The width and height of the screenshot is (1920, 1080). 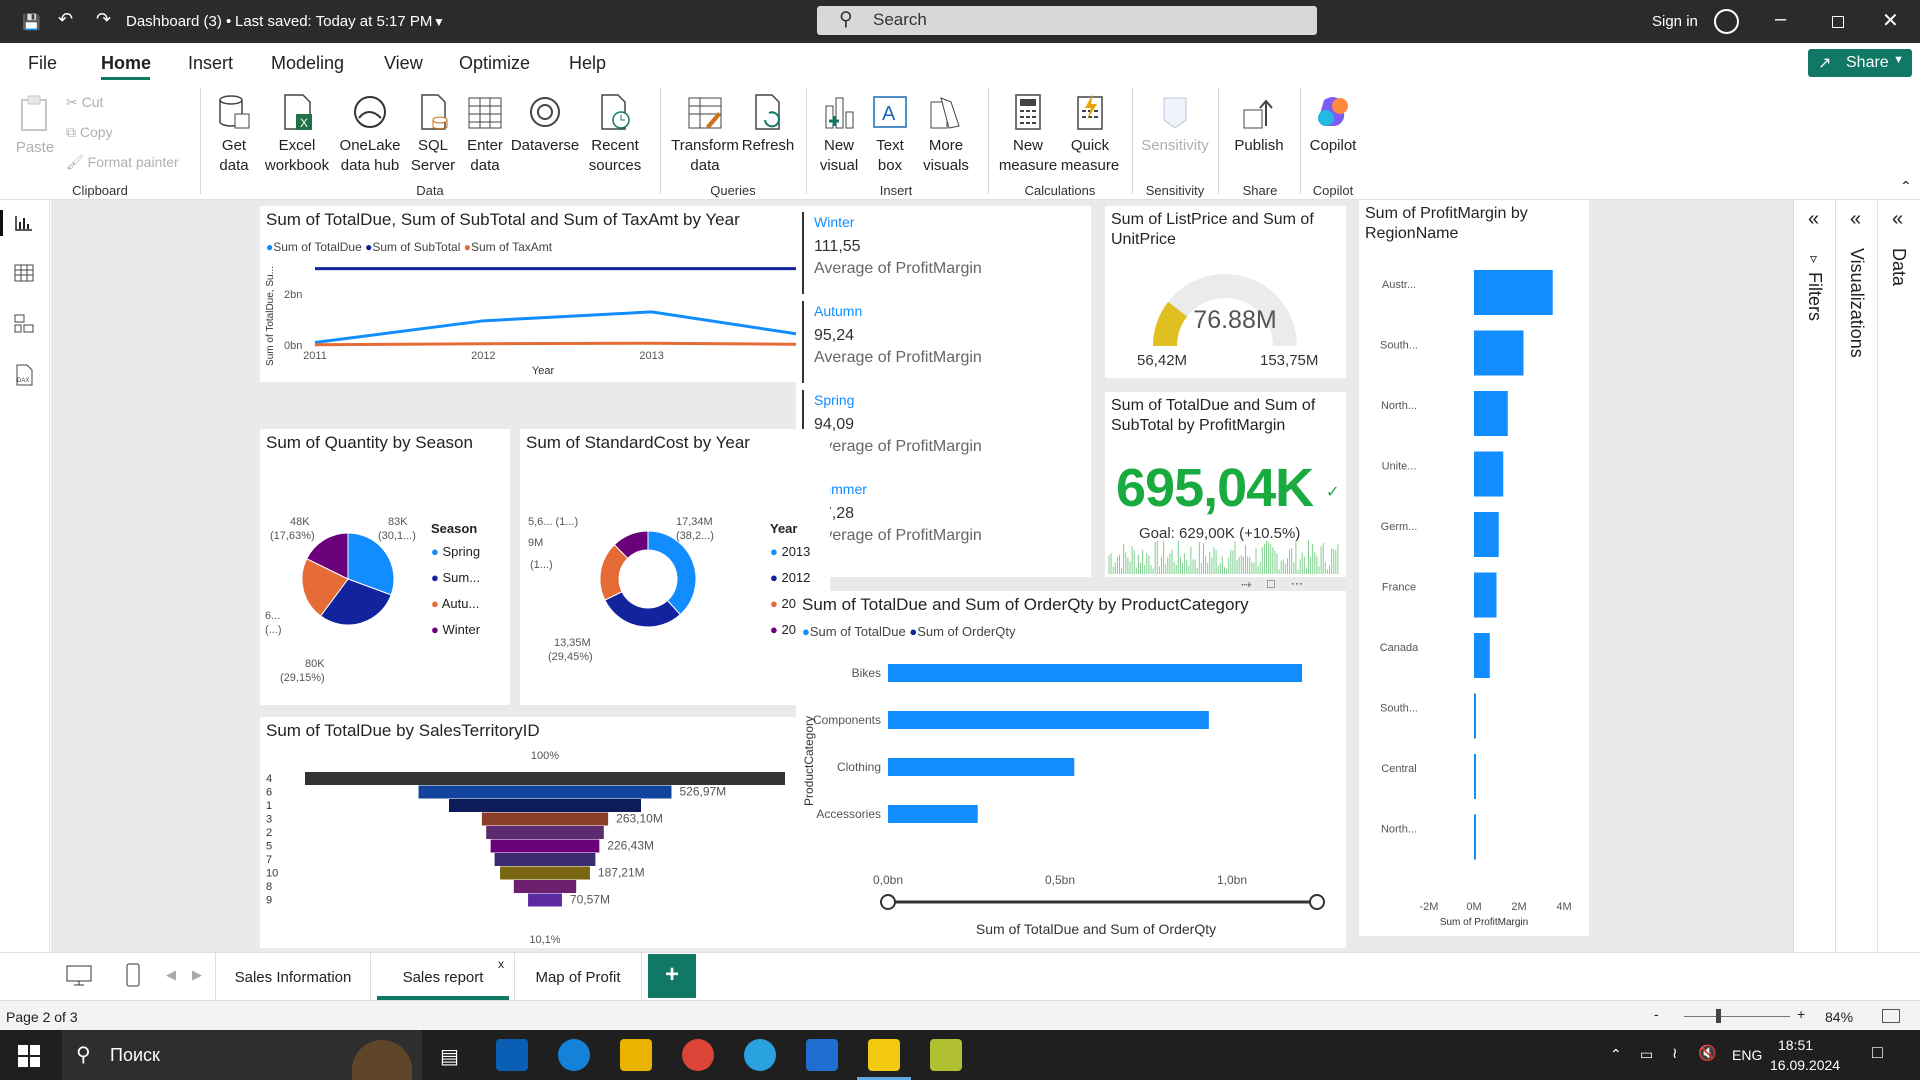 I want to click on minimize-icon: –, so click(x=1780, y=19).